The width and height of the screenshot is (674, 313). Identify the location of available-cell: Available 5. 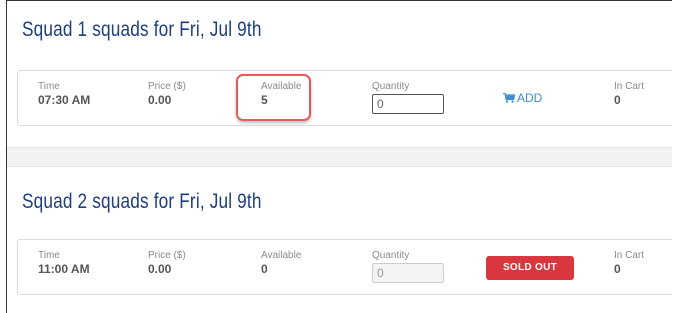
(281, 94).